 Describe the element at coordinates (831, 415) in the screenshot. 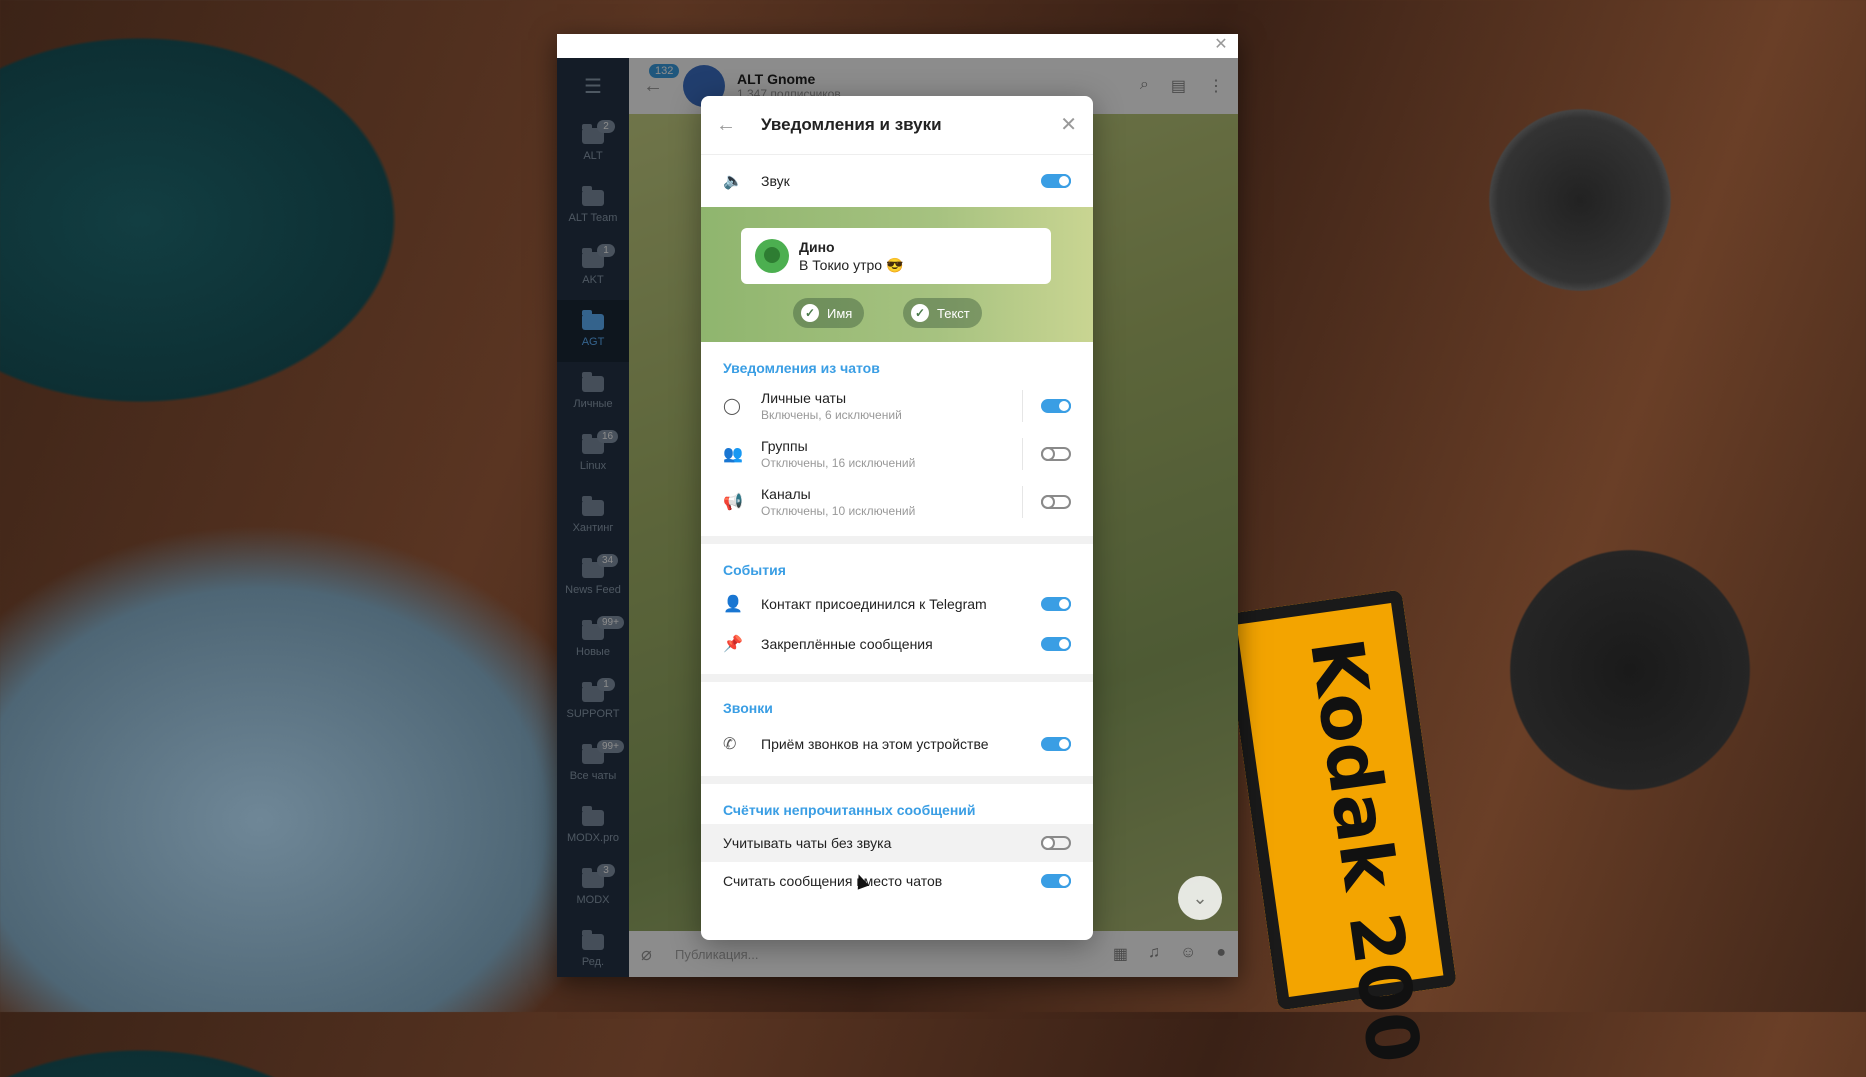

I see `private-chats-sub: Включены, 6 исключений` at that location.